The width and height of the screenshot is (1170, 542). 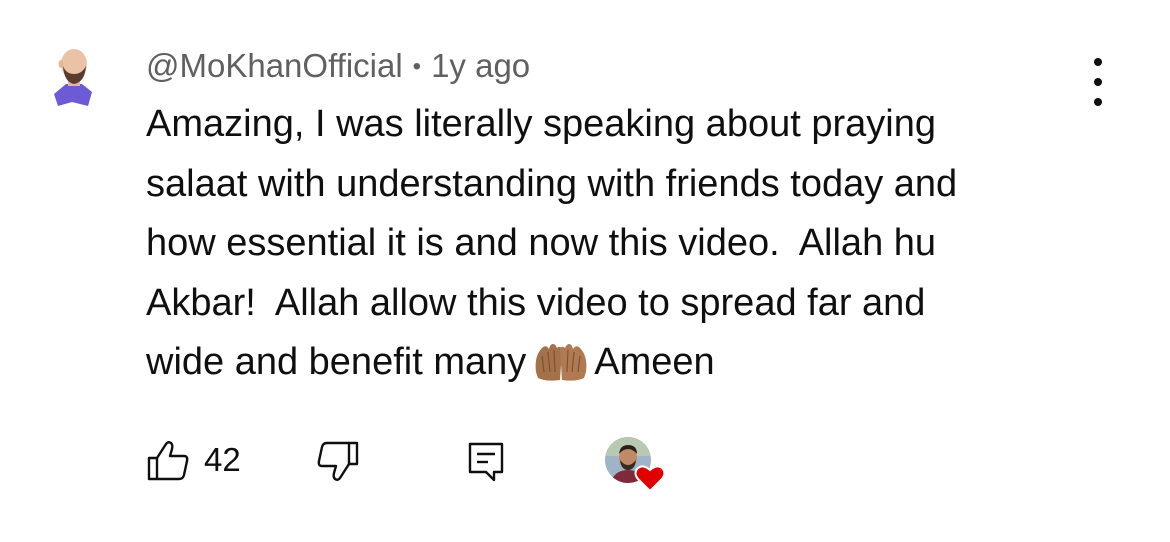 I want to click on comment-text-line-last: wide and benefit many Ameen, so click(x=641, y=363).